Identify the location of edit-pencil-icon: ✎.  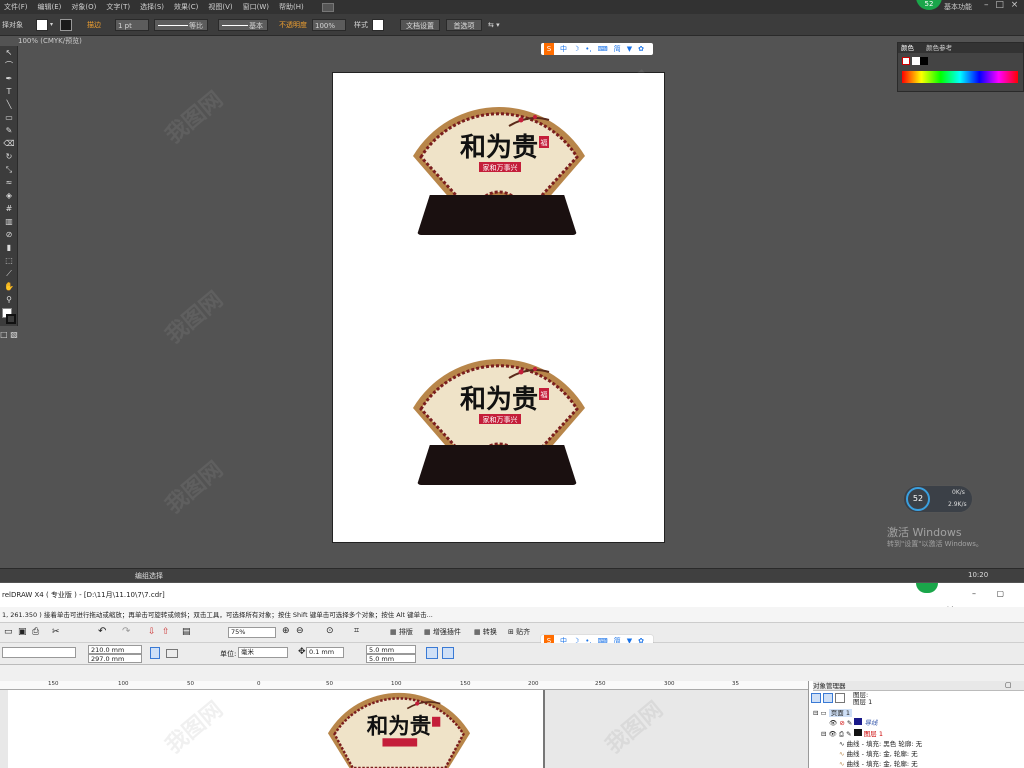
(849, 723).